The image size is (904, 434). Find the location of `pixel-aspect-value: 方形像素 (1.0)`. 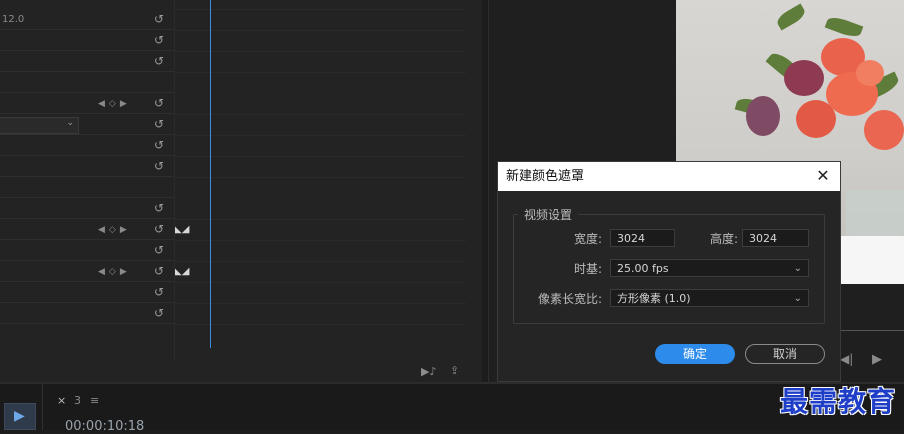

pixel-aspect-value: 方形像素 (1.0) is located at coordinates (654, 298).